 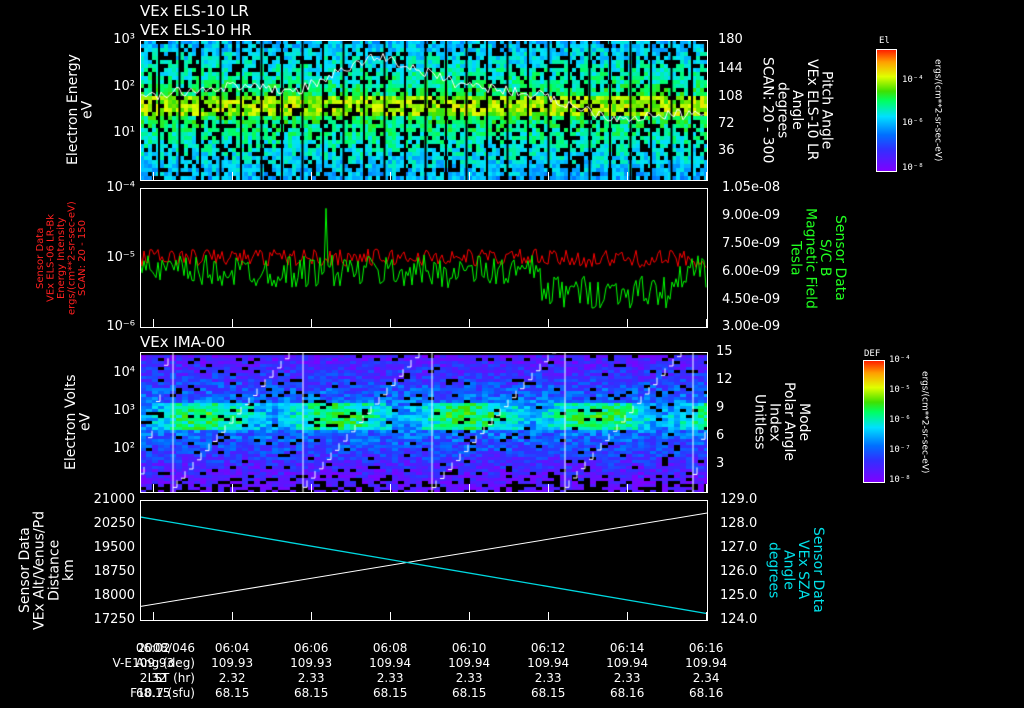 What do you see at coordinates (937, 110) in the screenshot?
I see `cbar1-units: ergs/(cm**2-sr-sec-eV)` at bounding box center [937, 110].